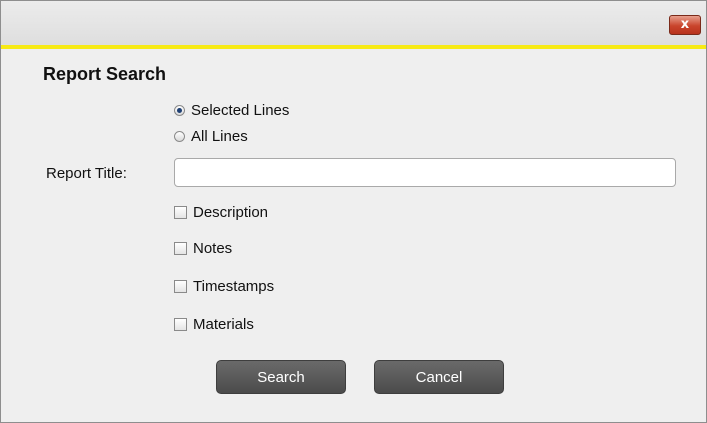 The image size is (707, 423). Describe the element at coordinates (219, 136) in the screenshot. I see `radio-label-all-lines: All Lines` at that location.